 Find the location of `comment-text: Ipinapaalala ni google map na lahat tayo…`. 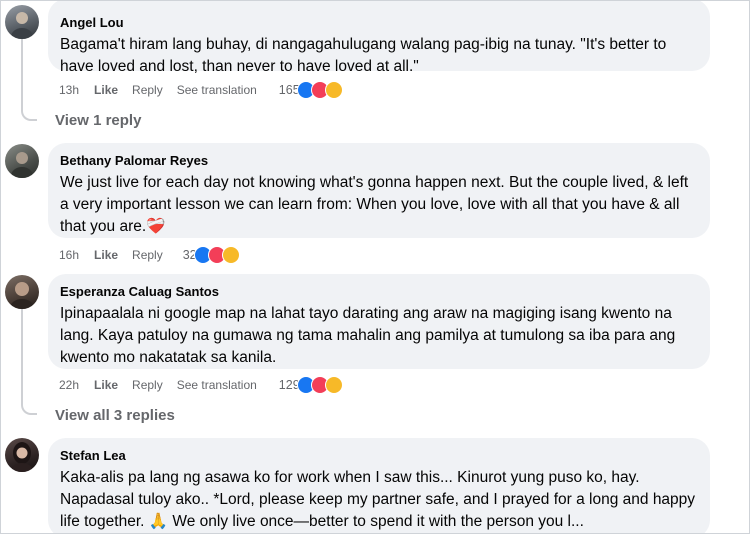

comment-text: Ipinapaalala ni google map na lahat tayo… is located at coordinates (368, 335).